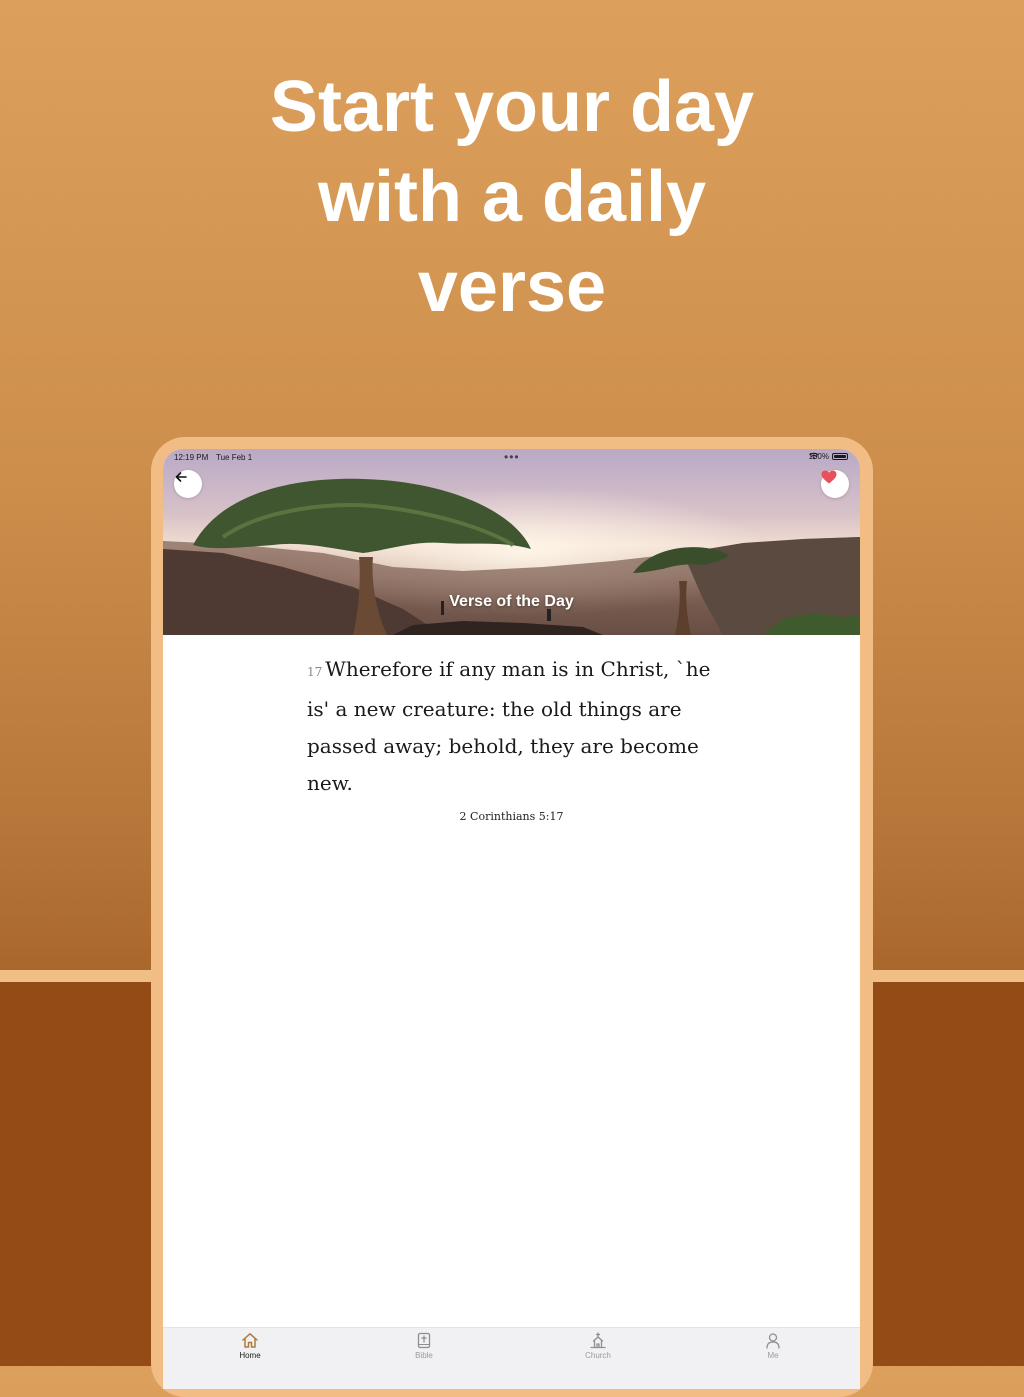 This screenshot has width=1024, height=1397. I want to click on tab-home: Home, so click(250, 1346).